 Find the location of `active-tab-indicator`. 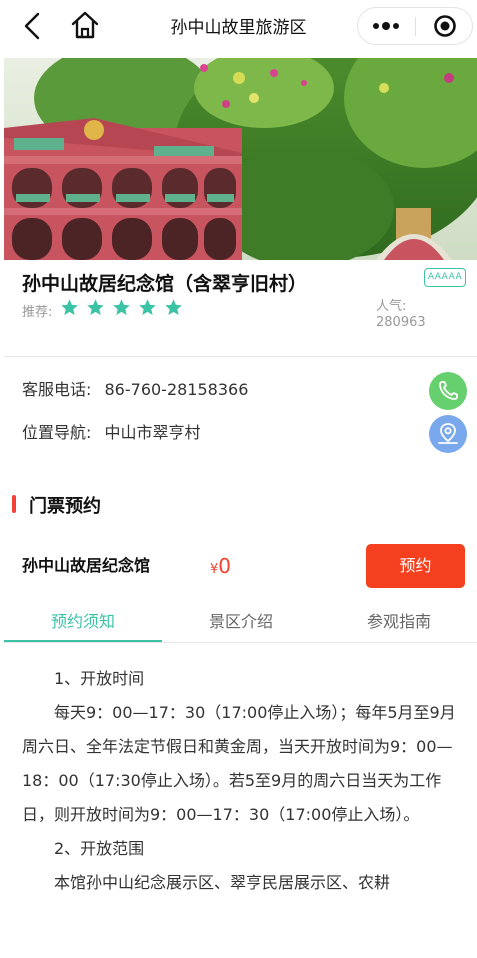

active-tab-indicator is located at coordinates (83, 641).